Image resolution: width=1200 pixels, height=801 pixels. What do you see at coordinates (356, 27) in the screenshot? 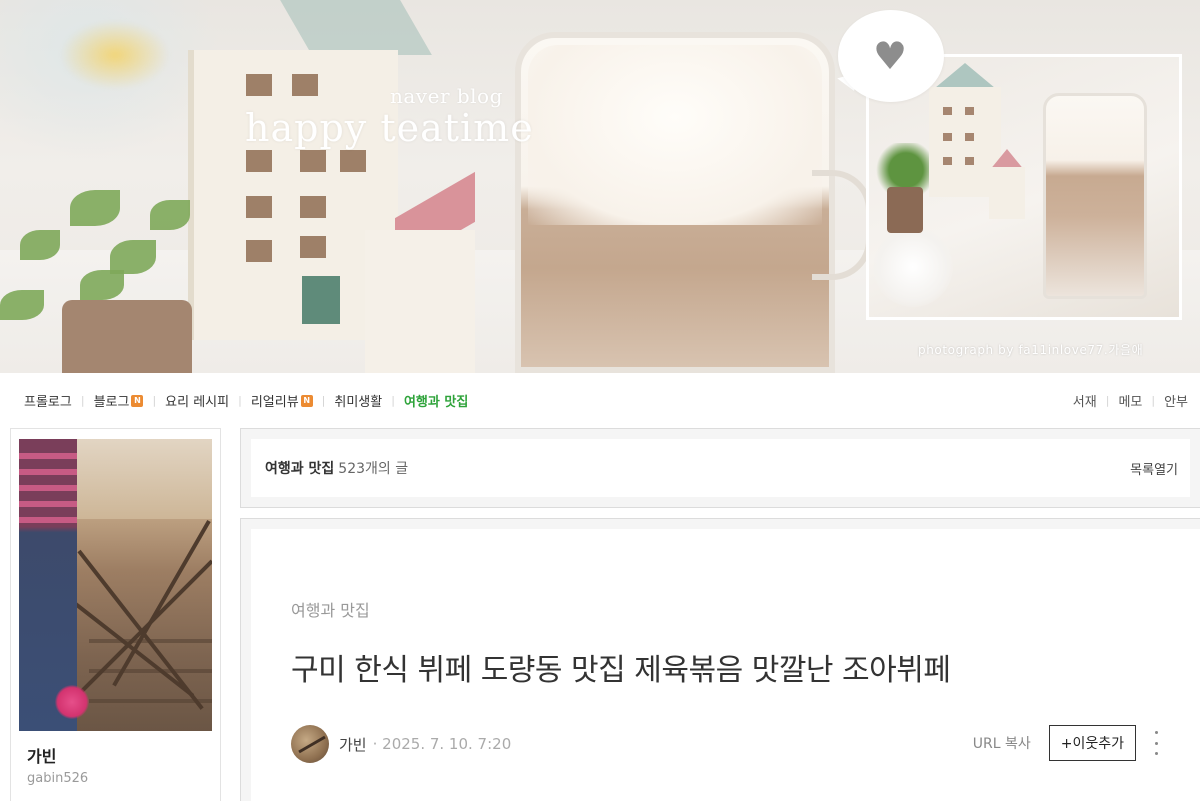
I see `banner-house-roof` at bounding box center [356, 27].